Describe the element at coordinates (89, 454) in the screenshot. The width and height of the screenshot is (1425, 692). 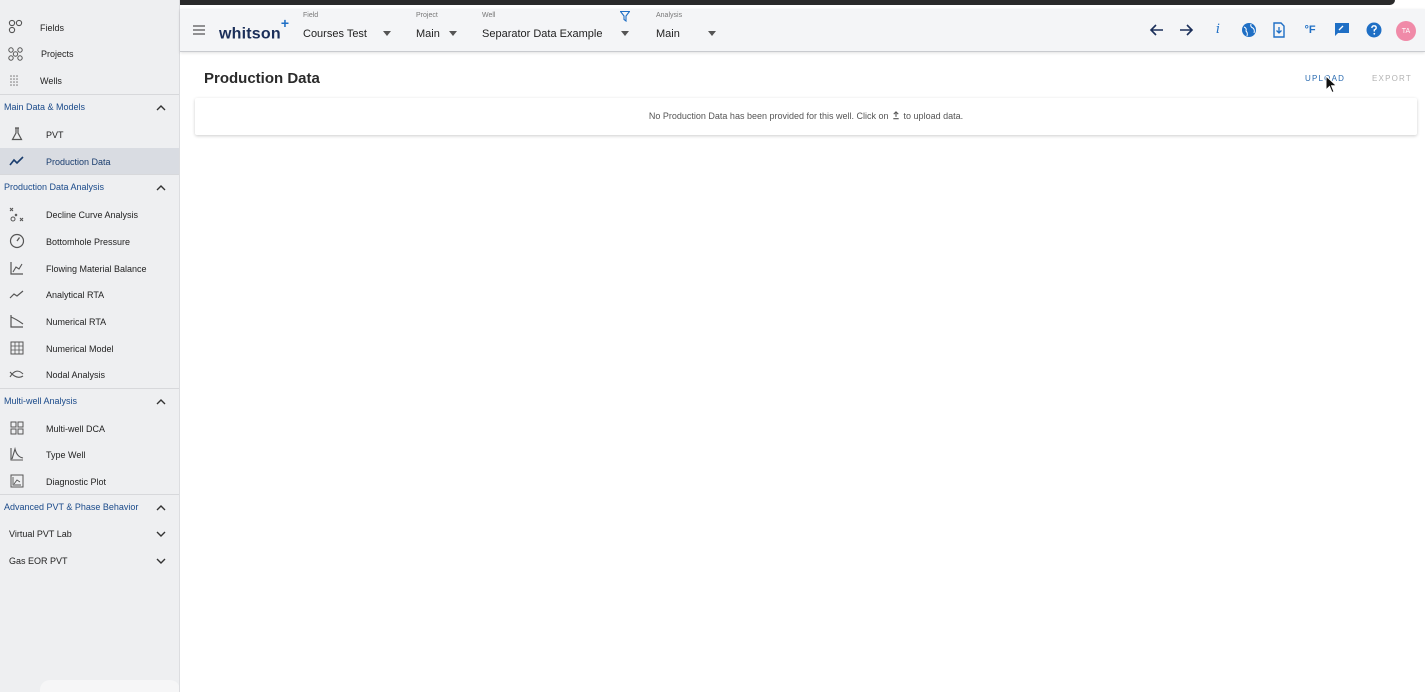
I see `sidebar-item-type-well: Type Well` at that location.